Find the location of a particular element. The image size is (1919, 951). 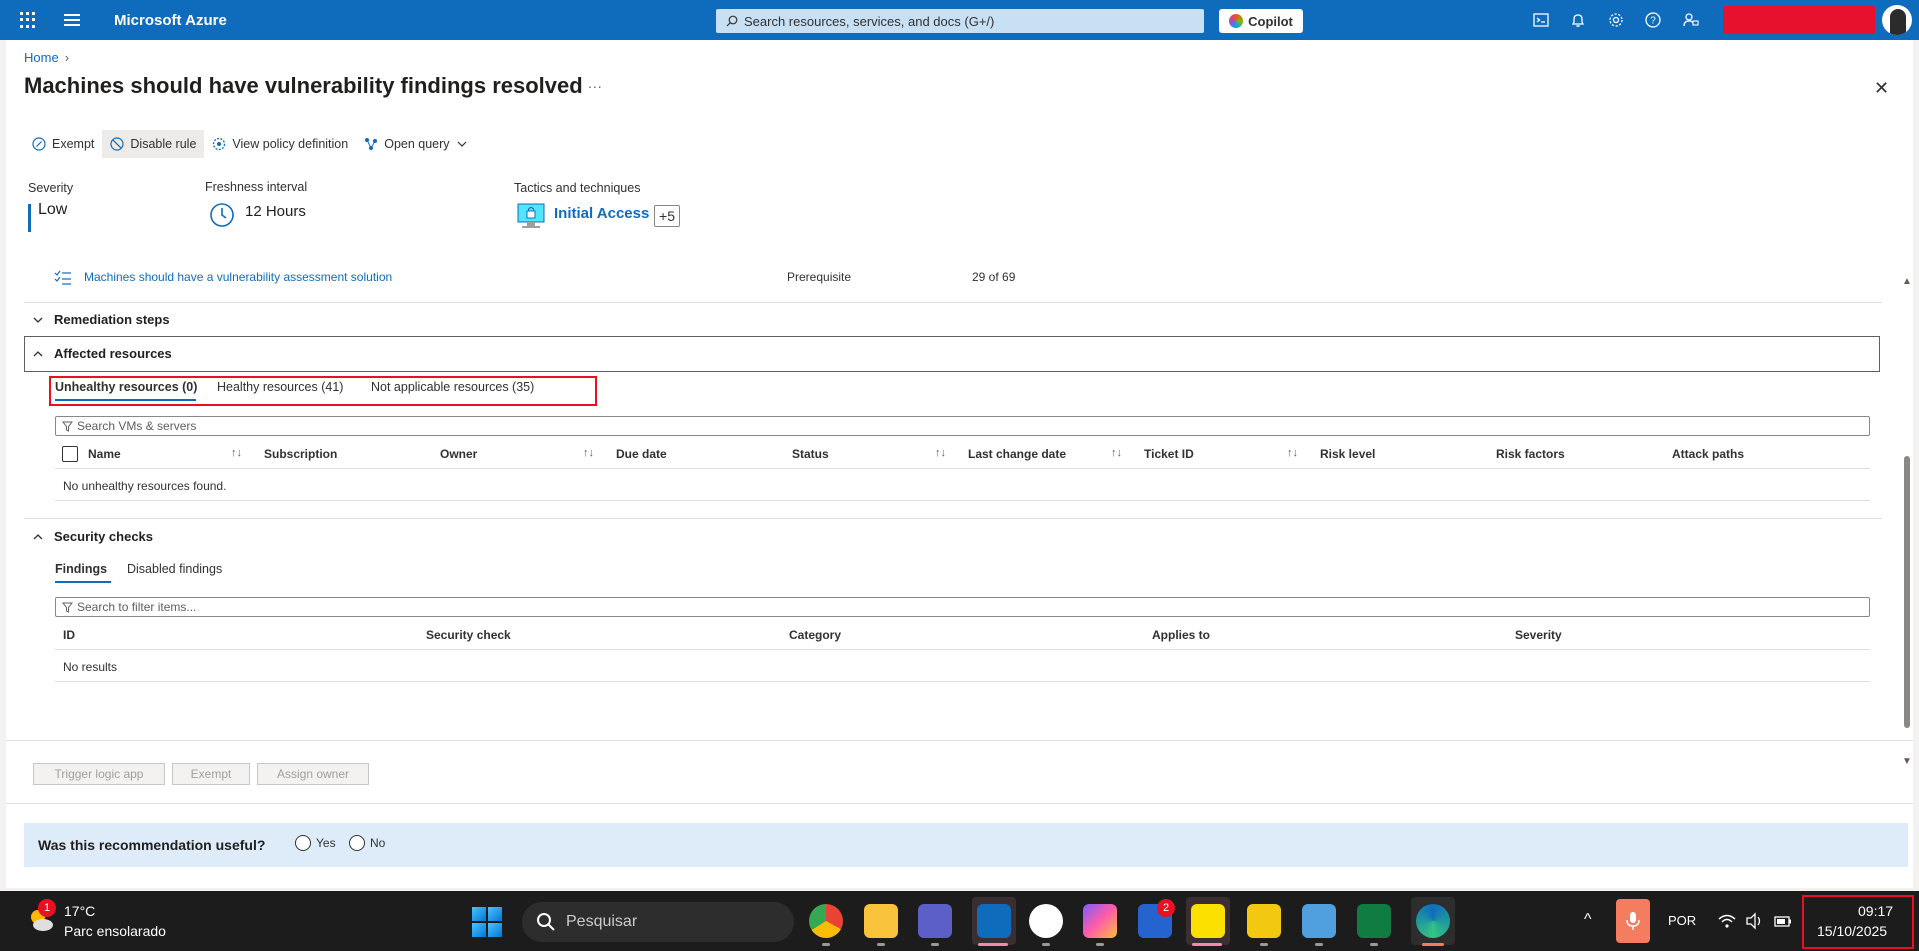

resources-search-input: Search VMs & servers is located at coordinates (962, 426).